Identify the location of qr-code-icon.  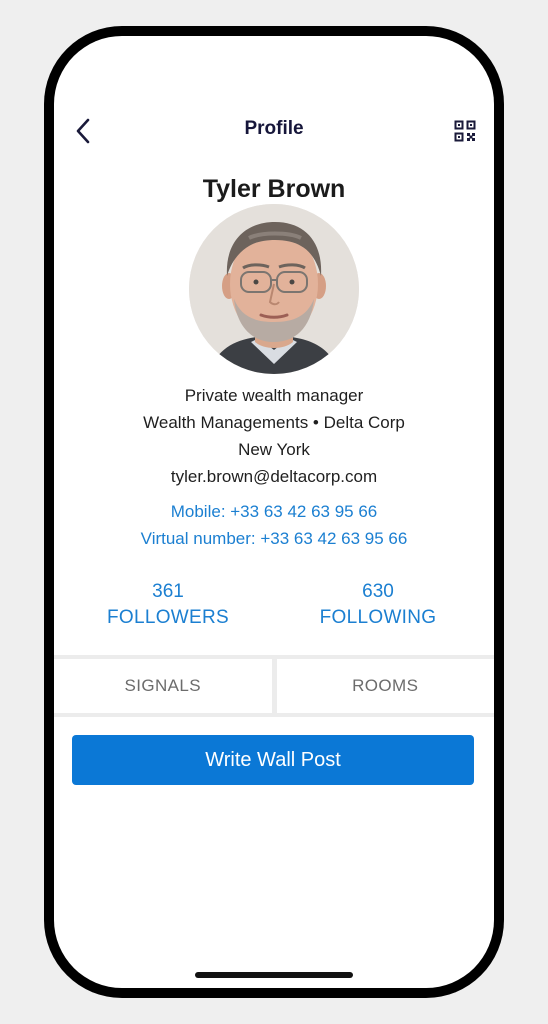
(465, 131).